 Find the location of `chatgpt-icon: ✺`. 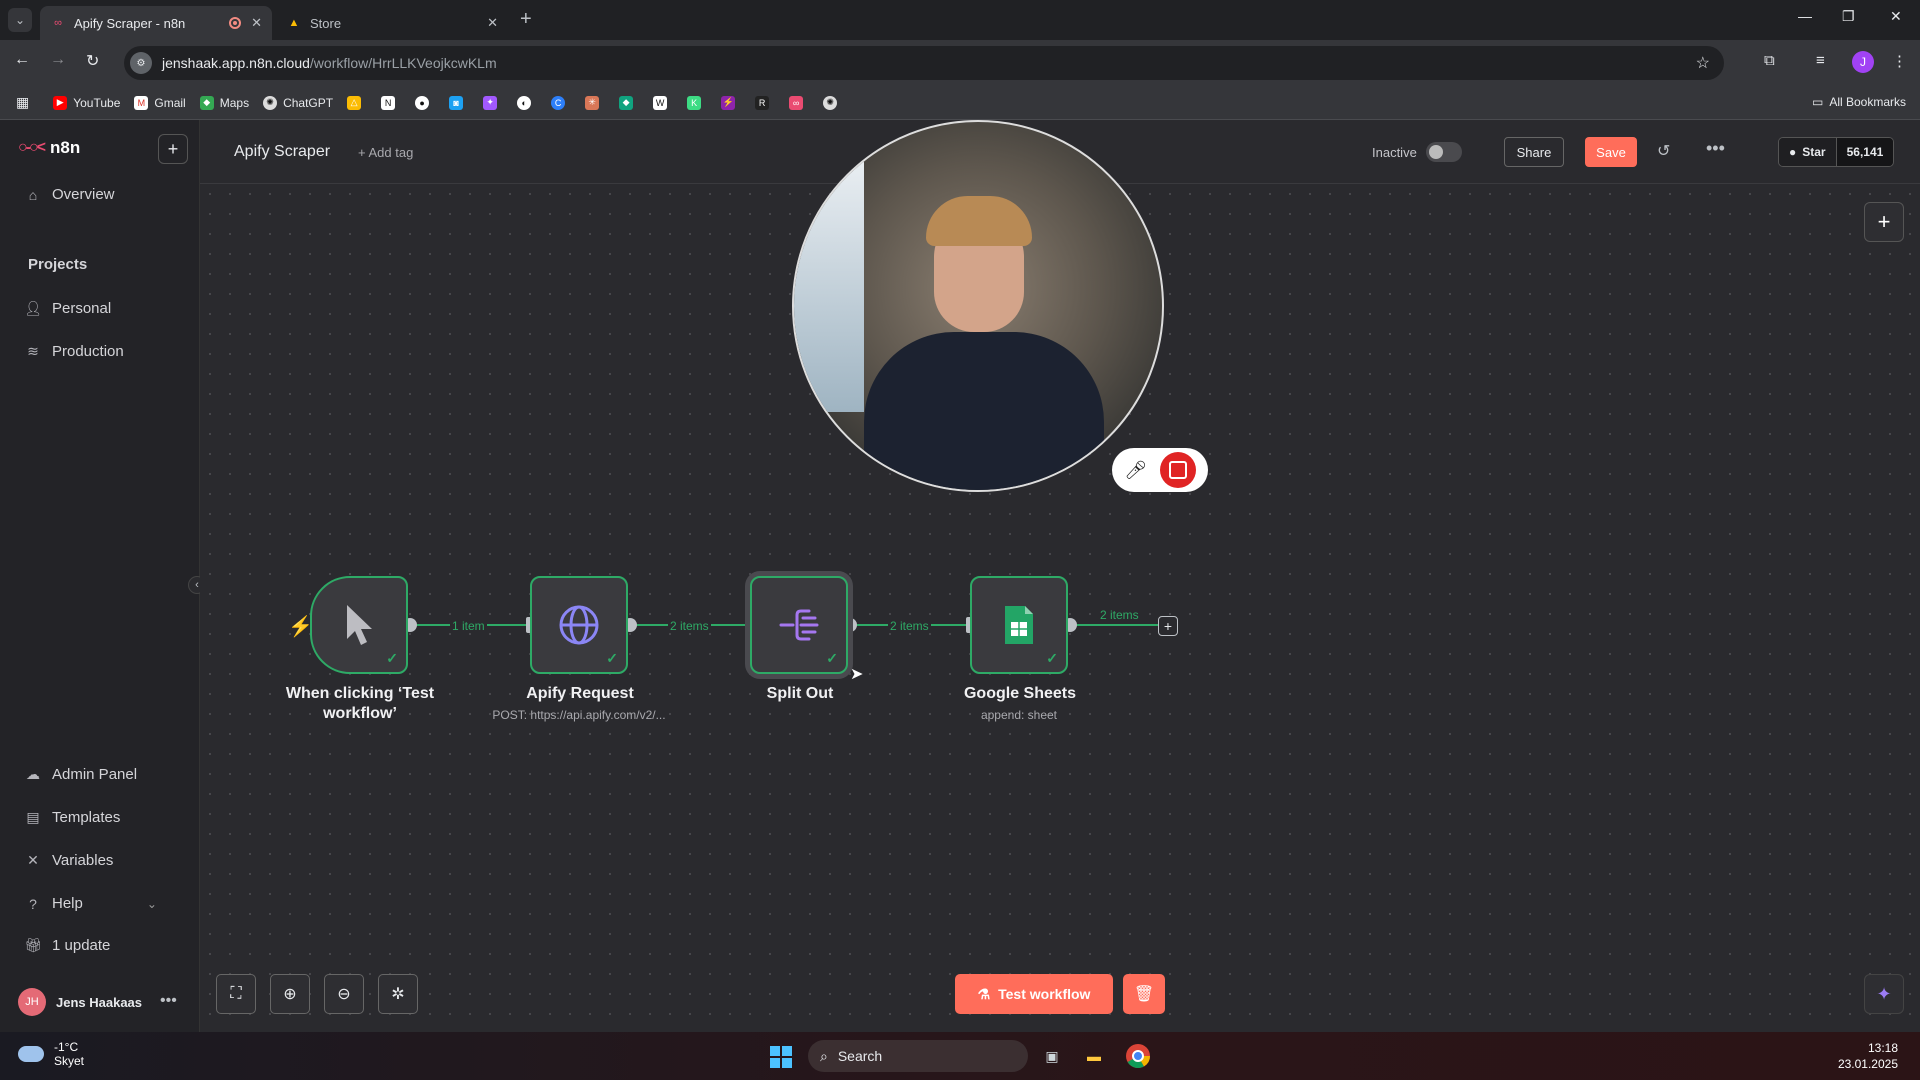

chatgpt-icon: ✺ is located at coordinates (270, 102).